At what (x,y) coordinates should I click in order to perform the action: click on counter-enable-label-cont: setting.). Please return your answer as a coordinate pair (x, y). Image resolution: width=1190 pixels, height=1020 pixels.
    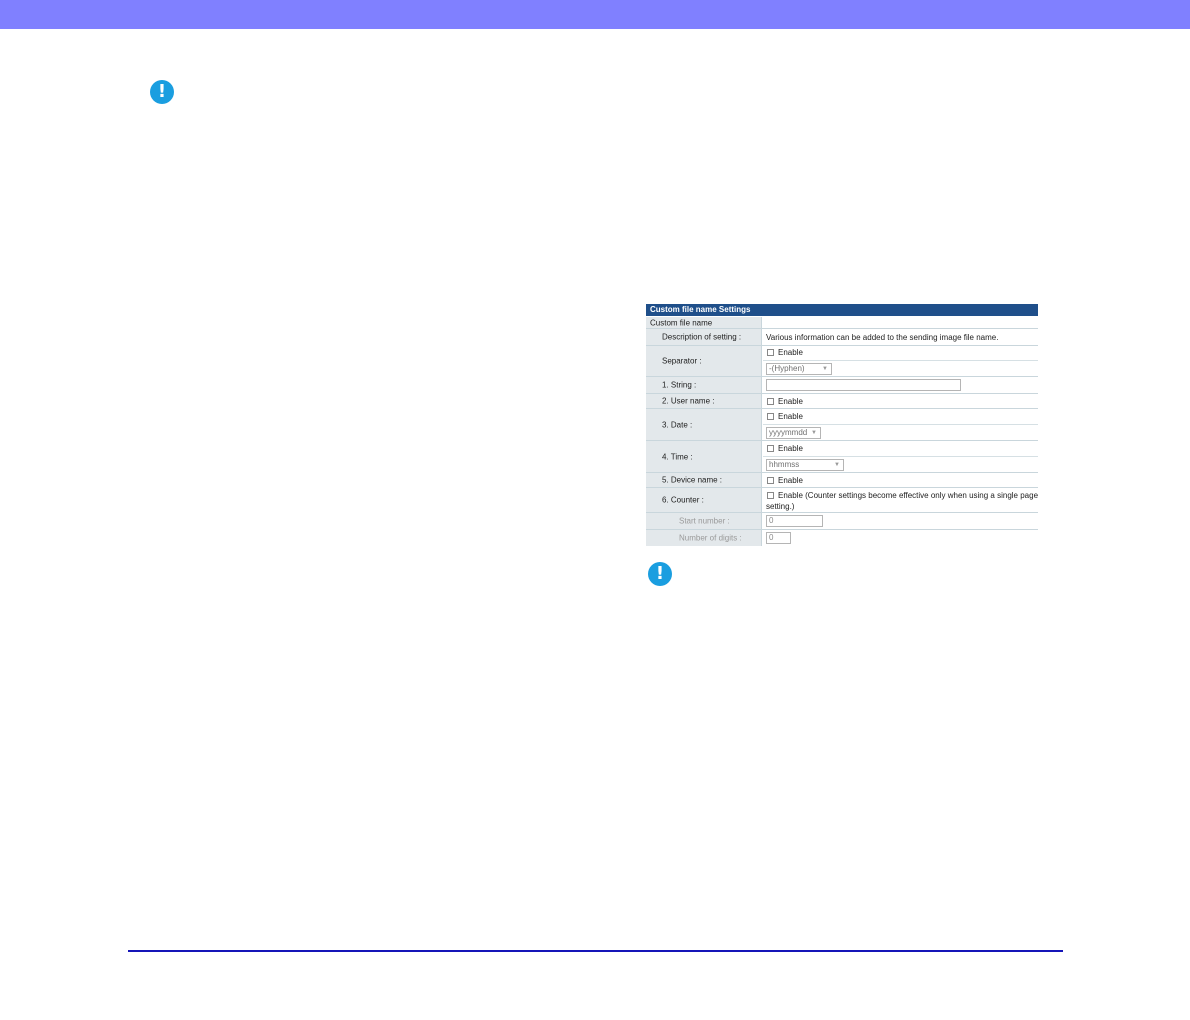
    Looking at the image, I should click on (780, 506).